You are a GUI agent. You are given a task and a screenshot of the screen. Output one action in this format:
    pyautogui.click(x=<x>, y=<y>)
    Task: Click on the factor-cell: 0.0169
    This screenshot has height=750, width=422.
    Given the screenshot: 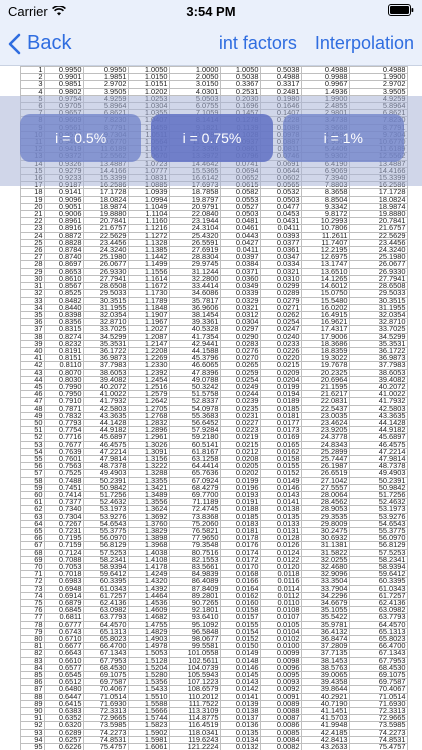 What is the action you would take?
    pyautogui.click(x=281, y=437)
    